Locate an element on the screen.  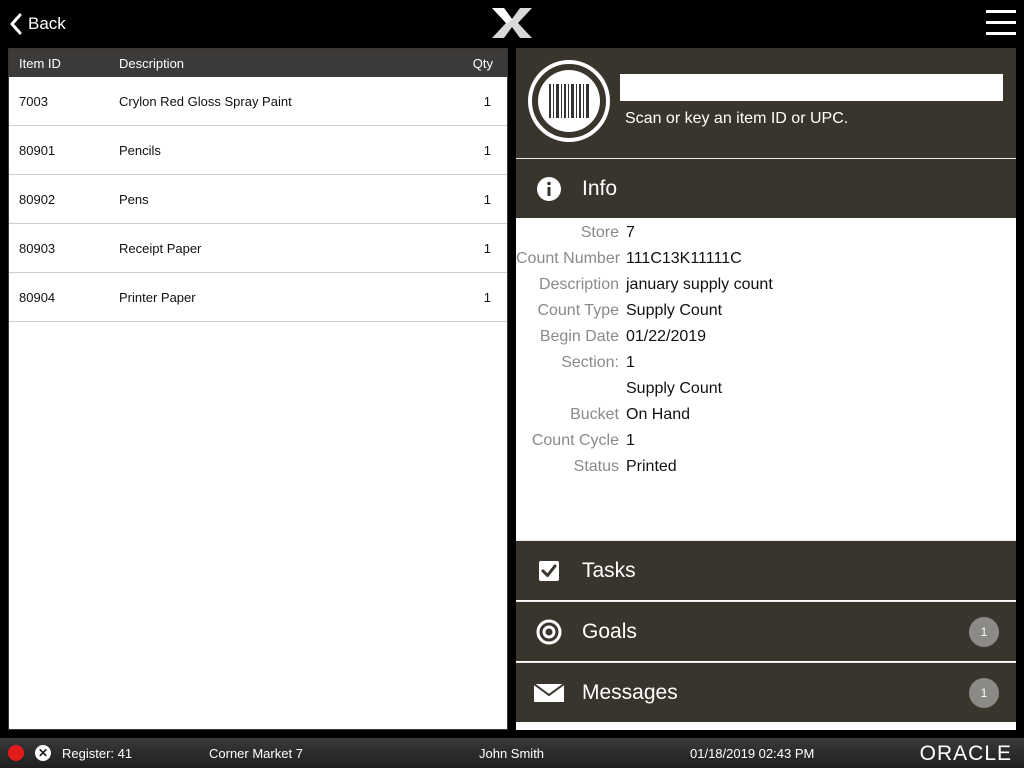
cell-description: Pencils is located at coordinates (140, 150).